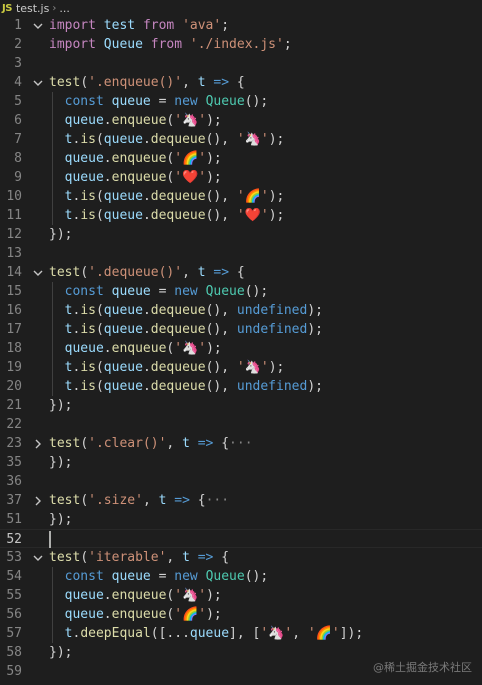 The width and height of the screenshot is (482, 685). Describe the element at coordinates (14, 671) in the screenshot. I see `line-number: 59` at that location.